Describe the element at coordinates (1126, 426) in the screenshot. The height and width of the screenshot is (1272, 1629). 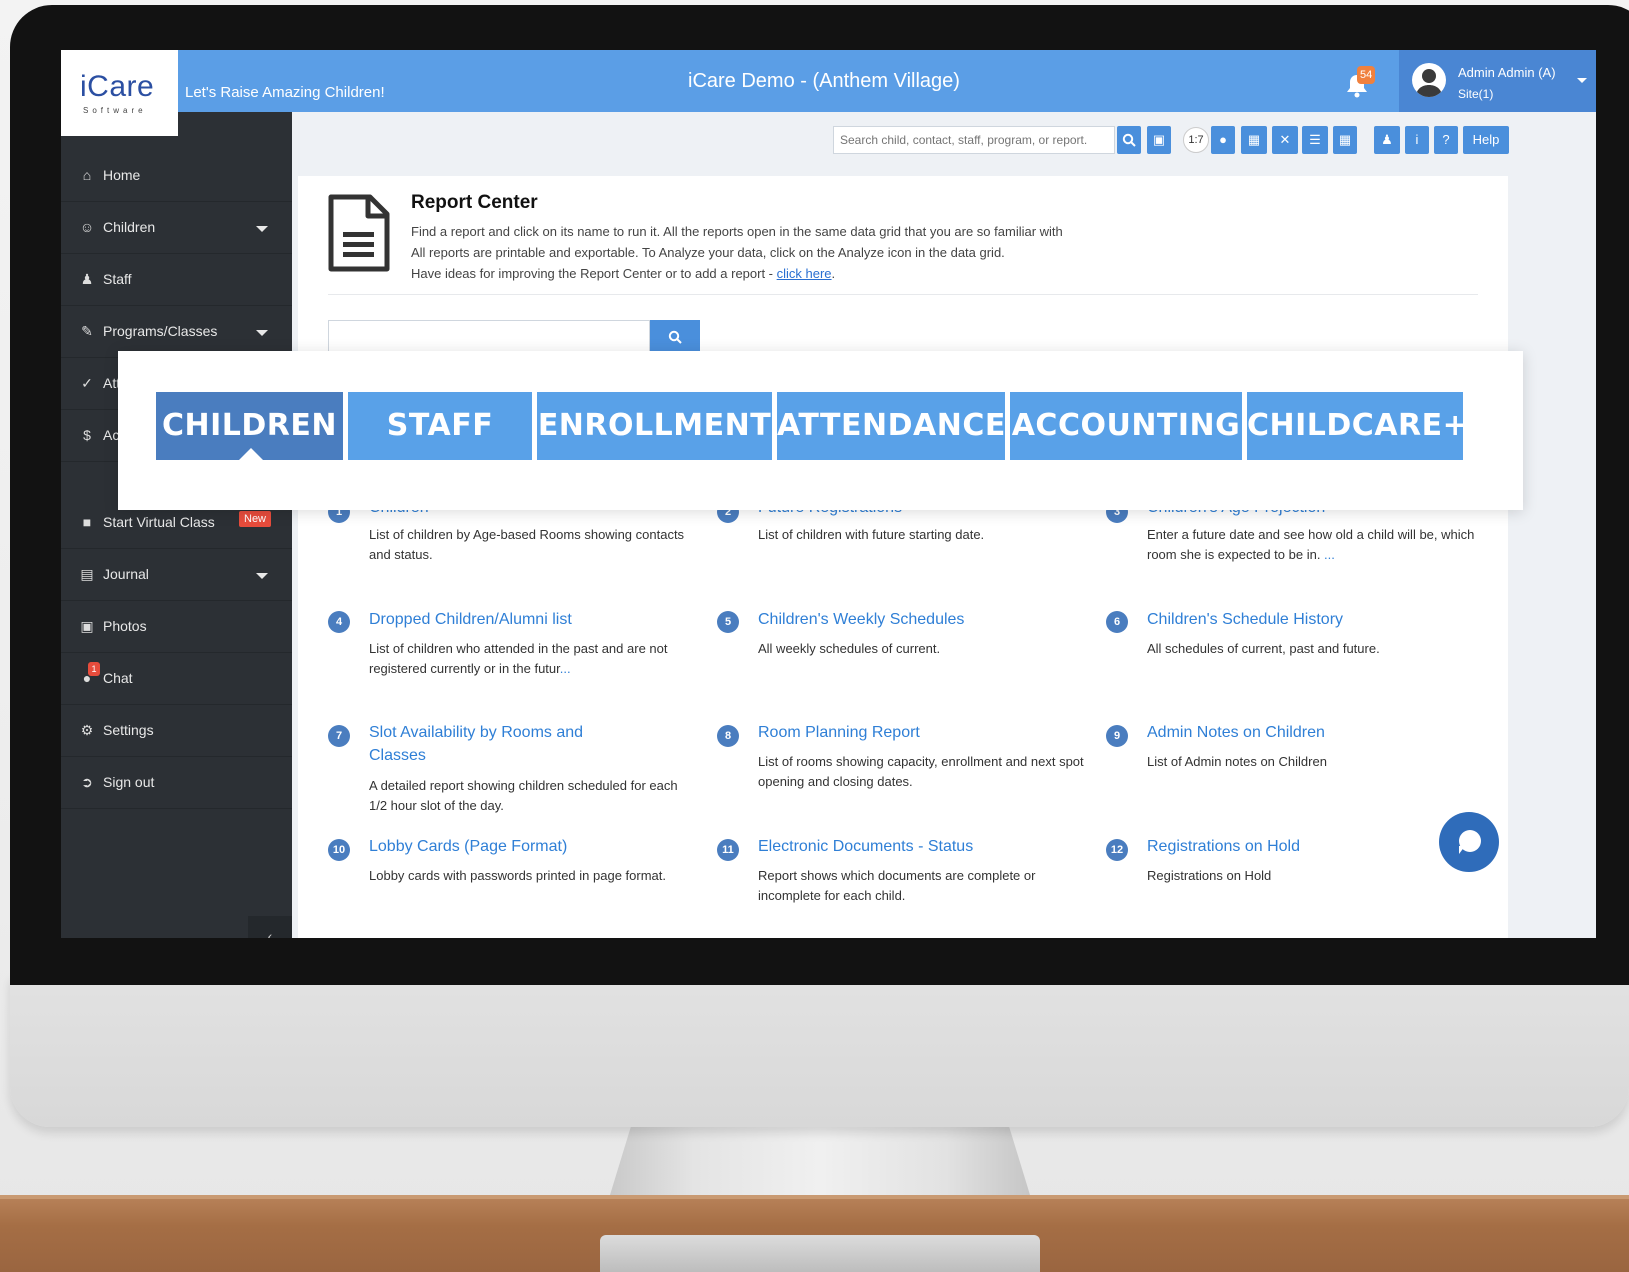
I see `tab-accounting: ACCOUNTING` at that location.